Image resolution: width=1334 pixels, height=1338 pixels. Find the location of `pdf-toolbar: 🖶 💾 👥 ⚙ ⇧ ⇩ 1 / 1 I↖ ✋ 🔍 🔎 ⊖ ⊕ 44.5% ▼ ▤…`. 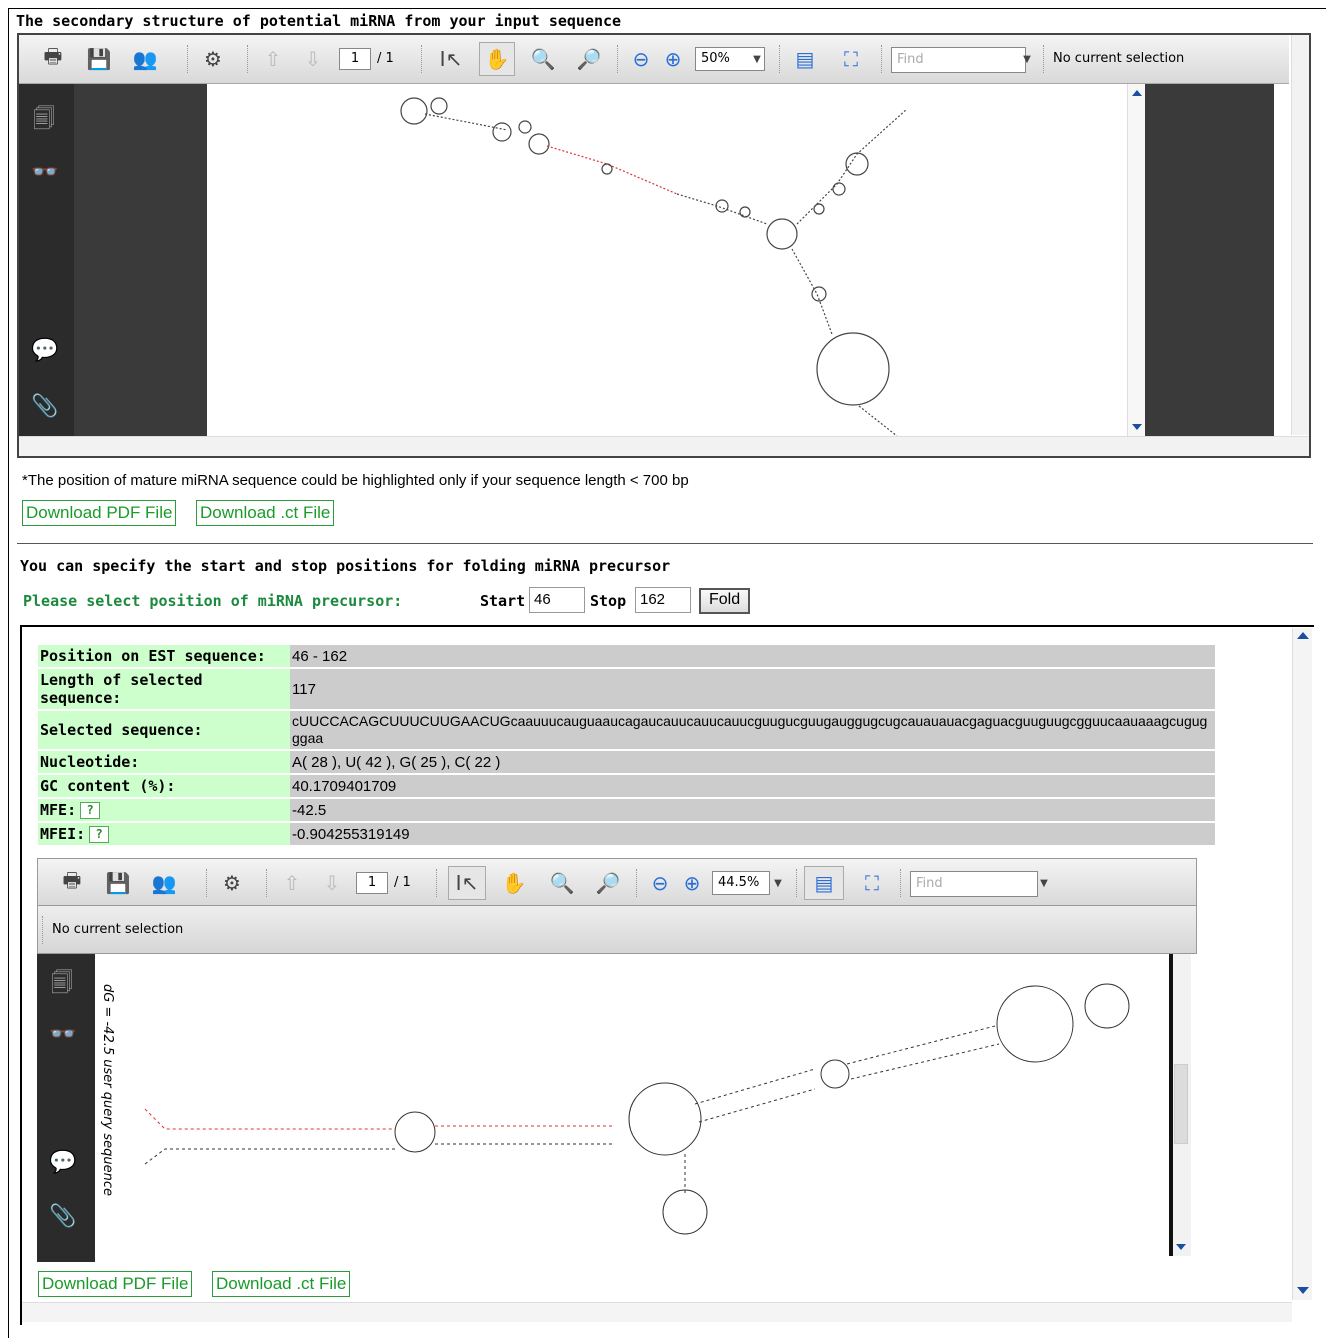

pdf-toolbar: 🖶 💾 👥 ⚙ ⇧ ⇩ 1 / 1 I↖ ✋ 🔍 🔎 ⊖ ⊕ 44.5% ▼ ▤… is located at coordinates (617, 882).